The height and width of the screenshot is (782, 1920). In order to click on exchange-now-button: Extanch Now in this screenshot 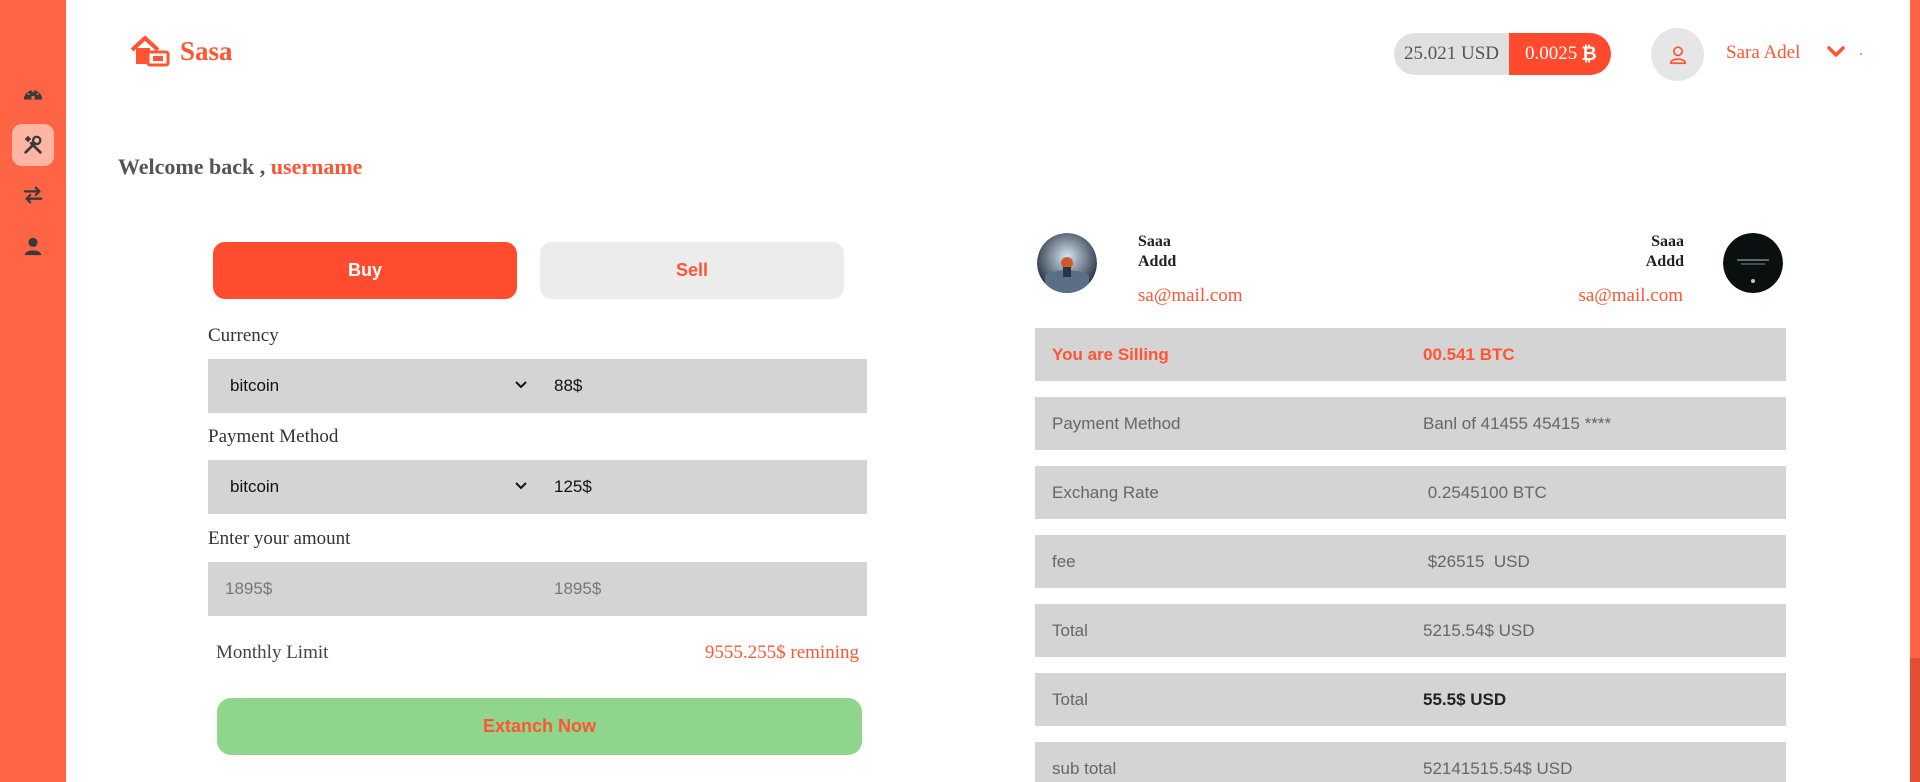, I will do `click(539, 726)`.